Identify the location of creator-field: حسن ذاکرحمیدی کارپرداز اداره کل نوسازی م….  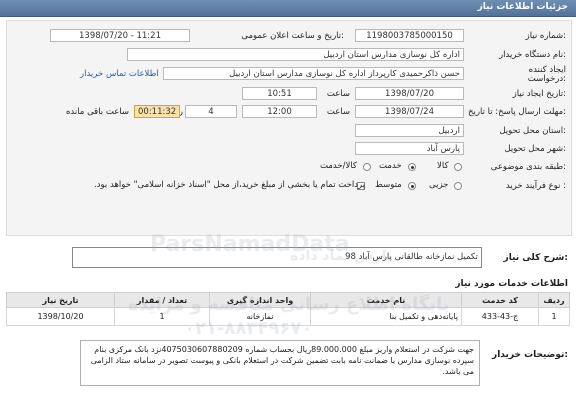
(313, 73).